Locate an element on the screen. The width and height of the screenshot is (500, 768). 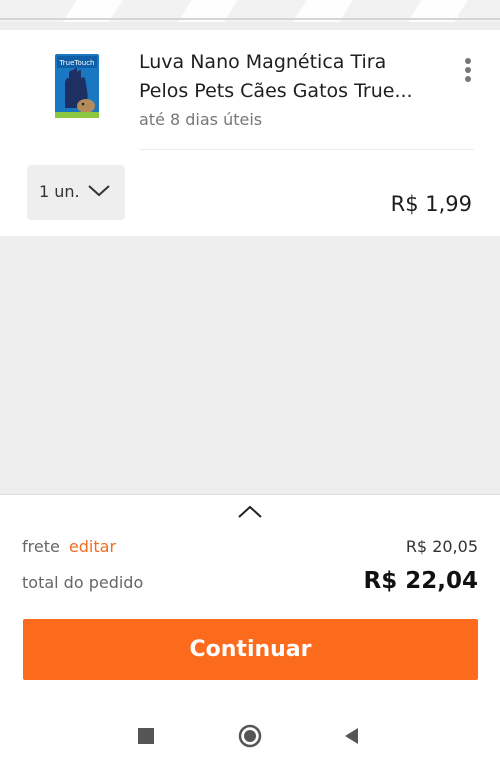
circle-icon is located at coordinates (250, 736).